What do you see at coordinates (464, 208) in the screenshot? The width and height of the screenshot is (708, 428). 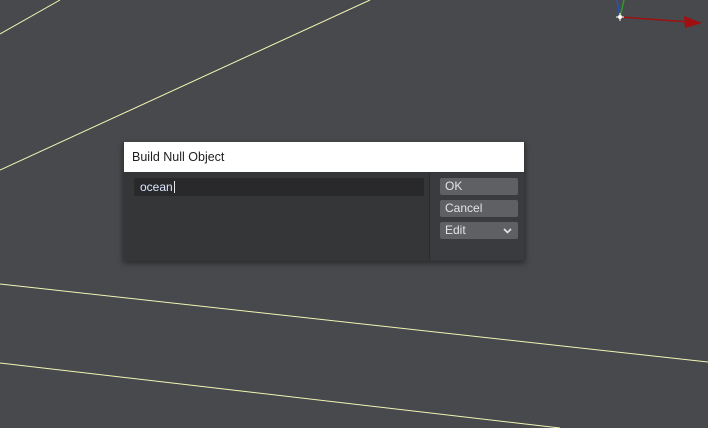 I see `cancel-button-label: Cancel` at bounding box center [464, 208].